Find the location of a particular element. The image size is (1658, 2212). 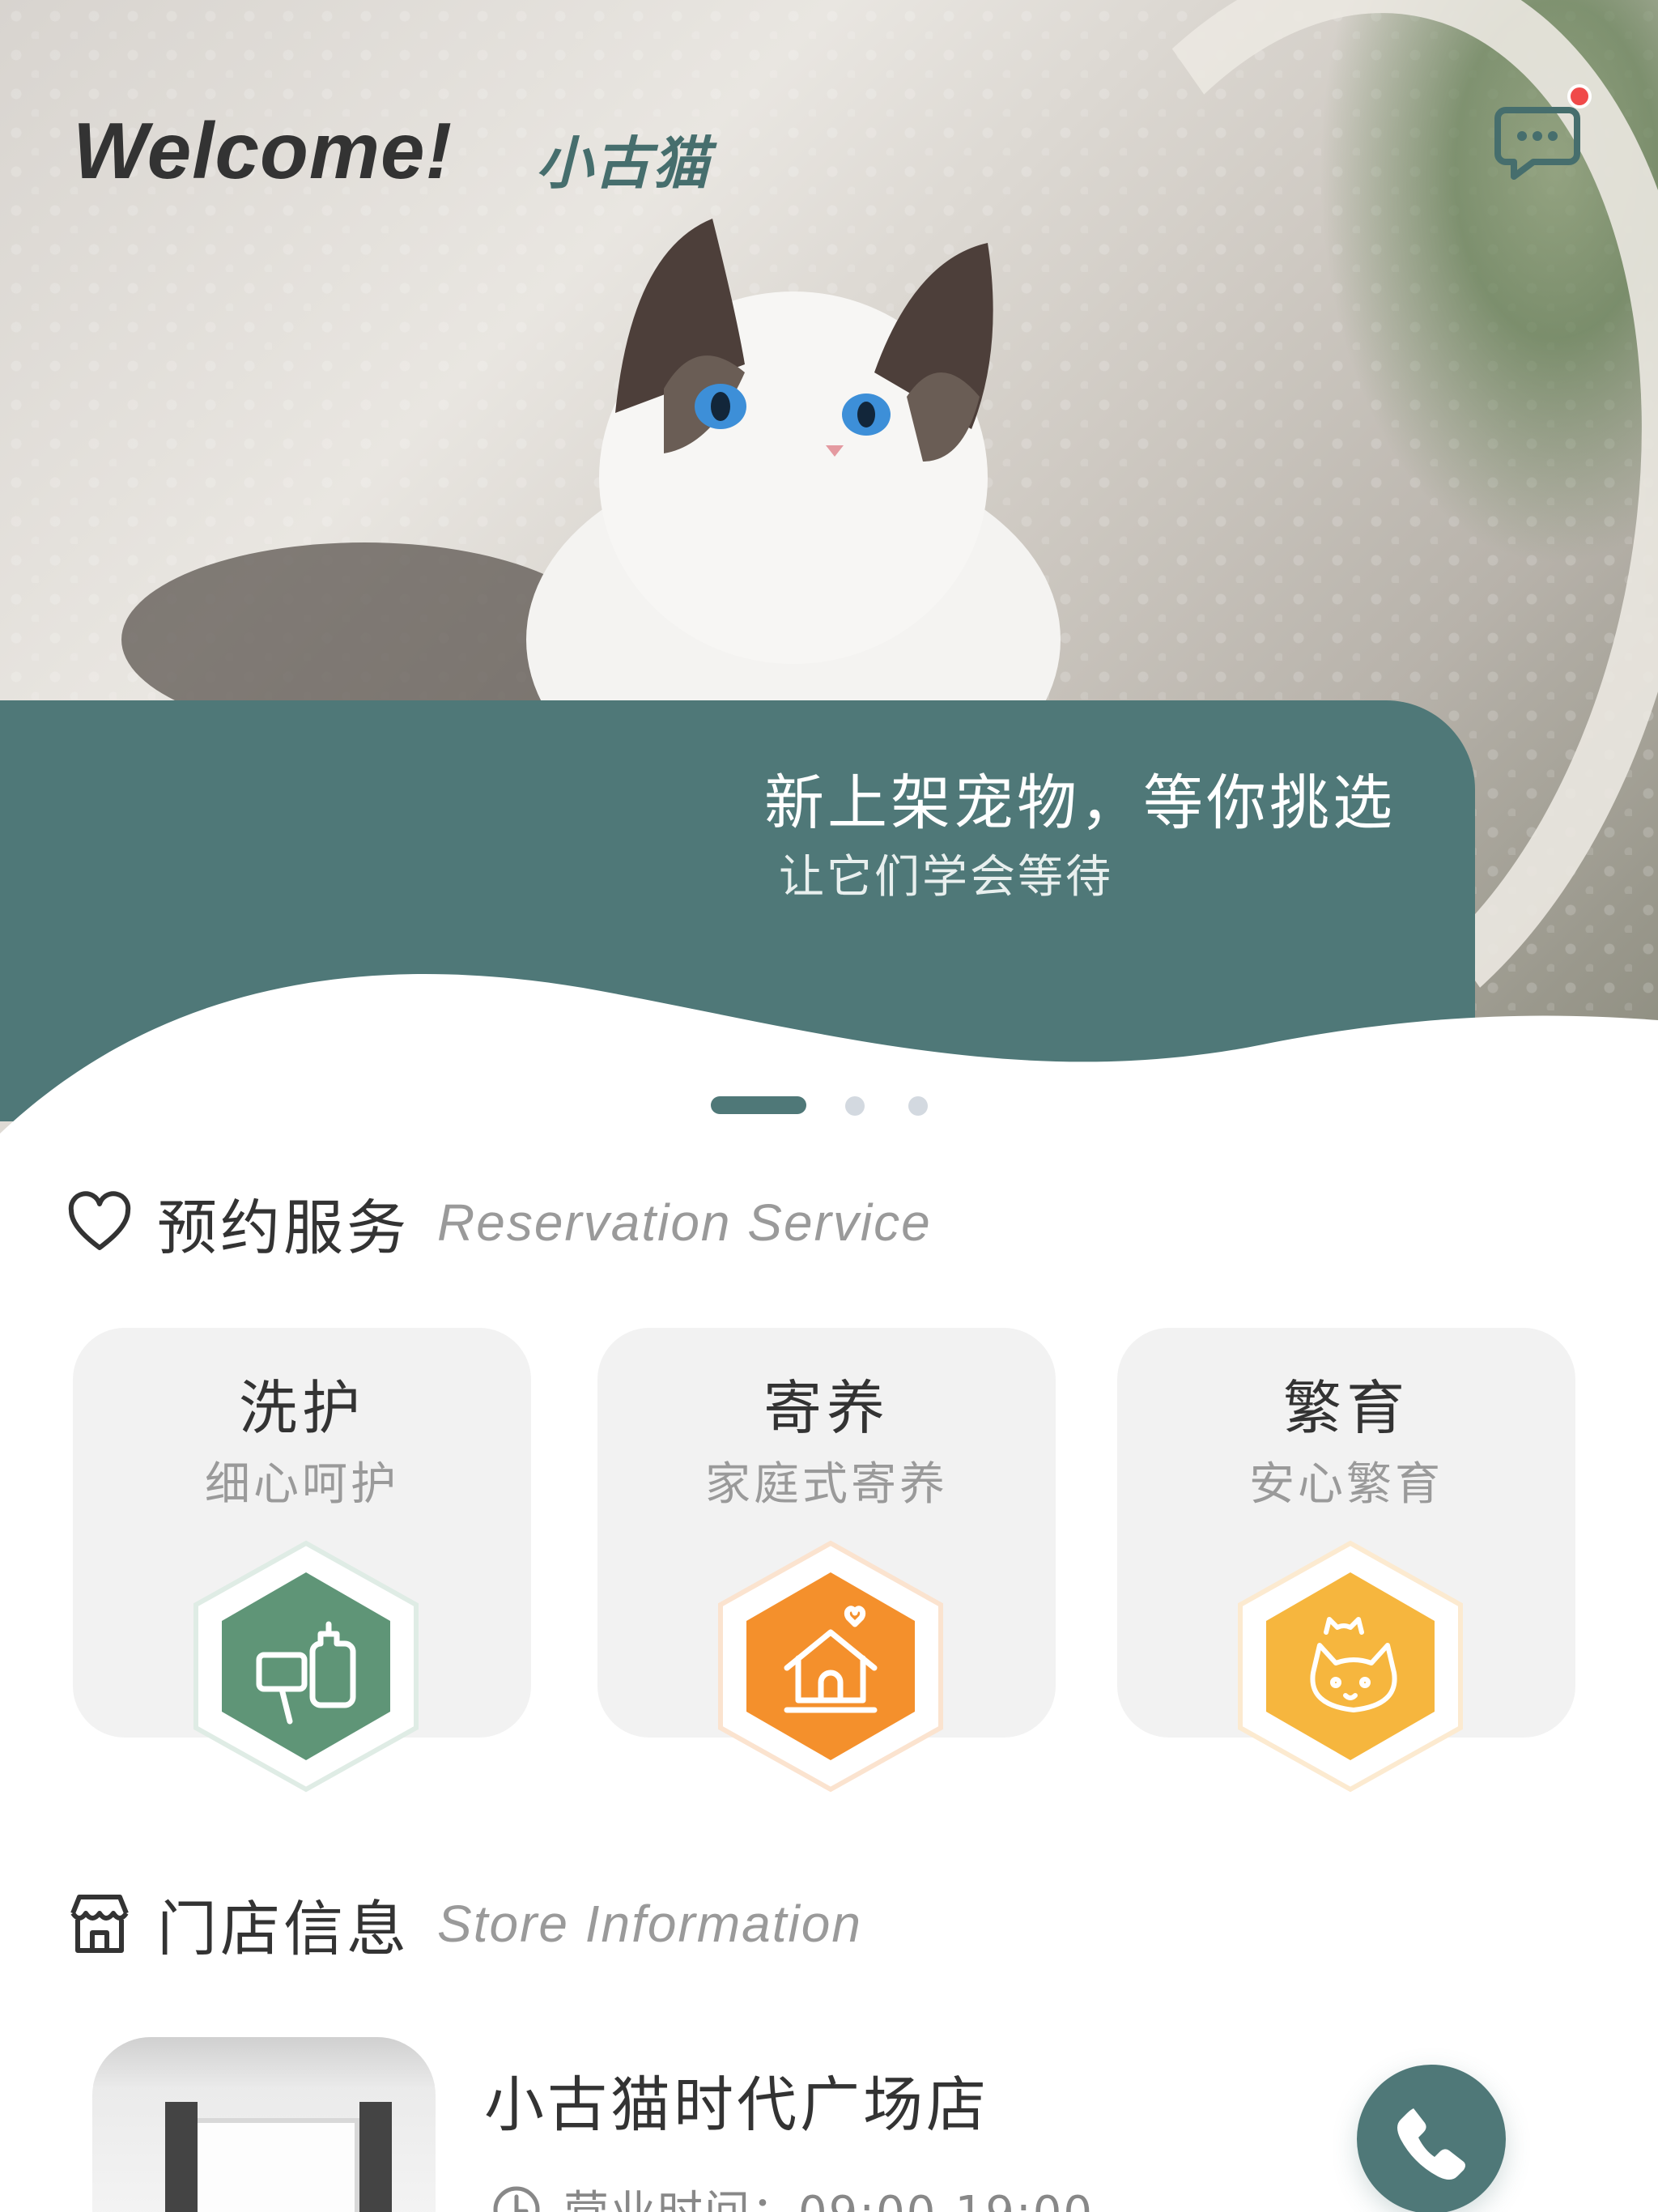

brand-logo: 小古猫 is located at coordinates (623, 163).